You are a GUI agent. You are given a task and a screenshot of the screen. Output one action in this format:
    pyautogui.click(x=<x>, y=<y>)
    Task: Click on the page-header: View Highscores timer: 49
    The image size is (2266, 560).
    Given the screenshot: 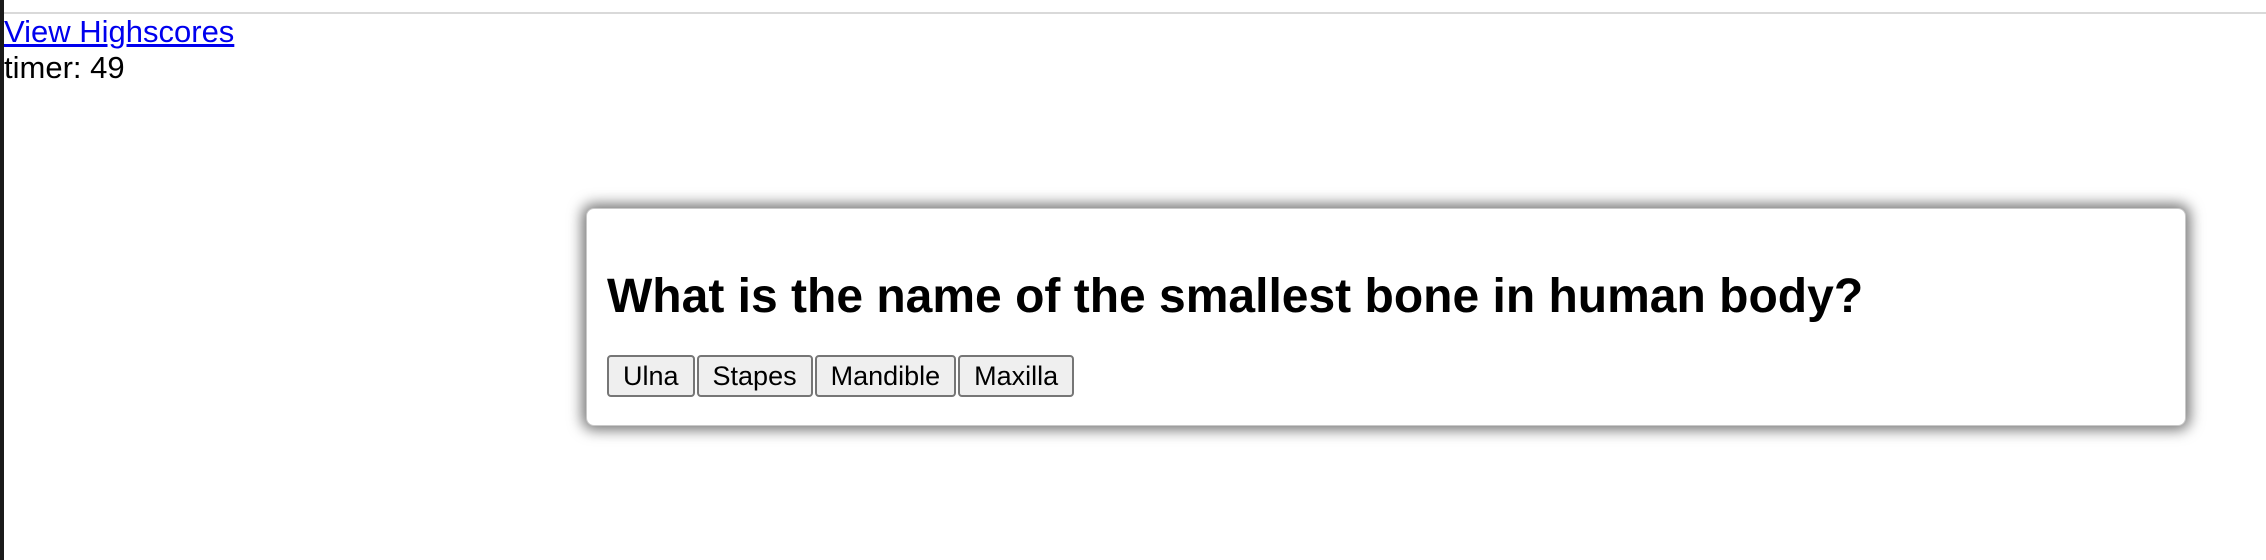 What is the action you would take?
    pyautogui.click(x=119, y=50)
    